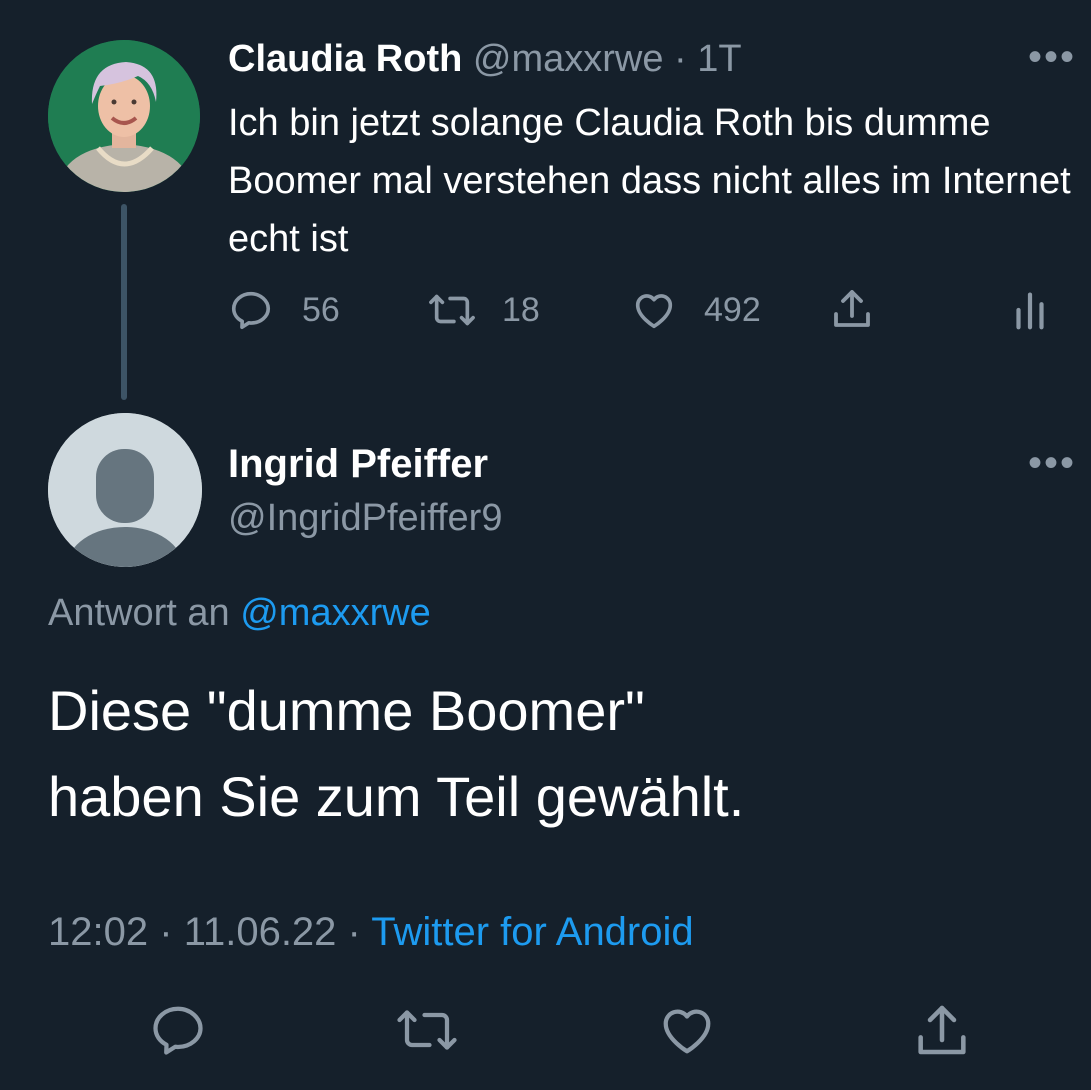 This screenshot has height=1090, width=1091. Describe the element at coordinates (521, 309) in the screenshot. I see `parent-retweet-count: 18` at that location.